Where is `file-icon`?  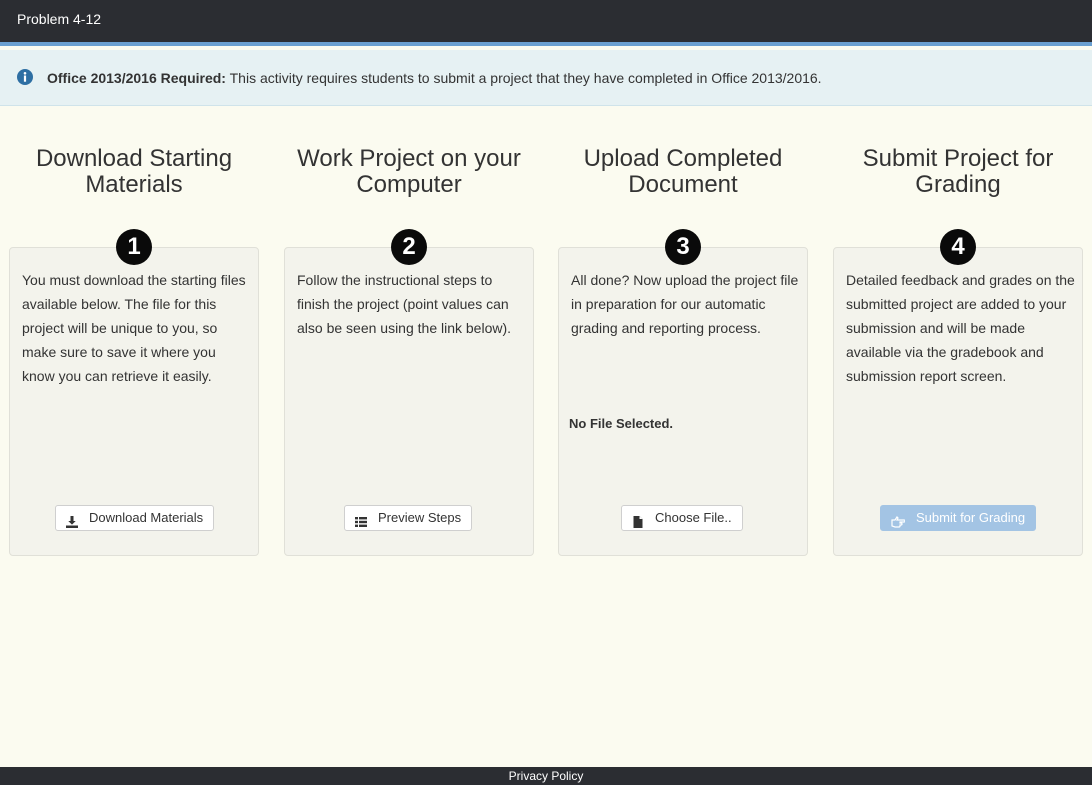 file-icon is located at coordinates (638, 520).